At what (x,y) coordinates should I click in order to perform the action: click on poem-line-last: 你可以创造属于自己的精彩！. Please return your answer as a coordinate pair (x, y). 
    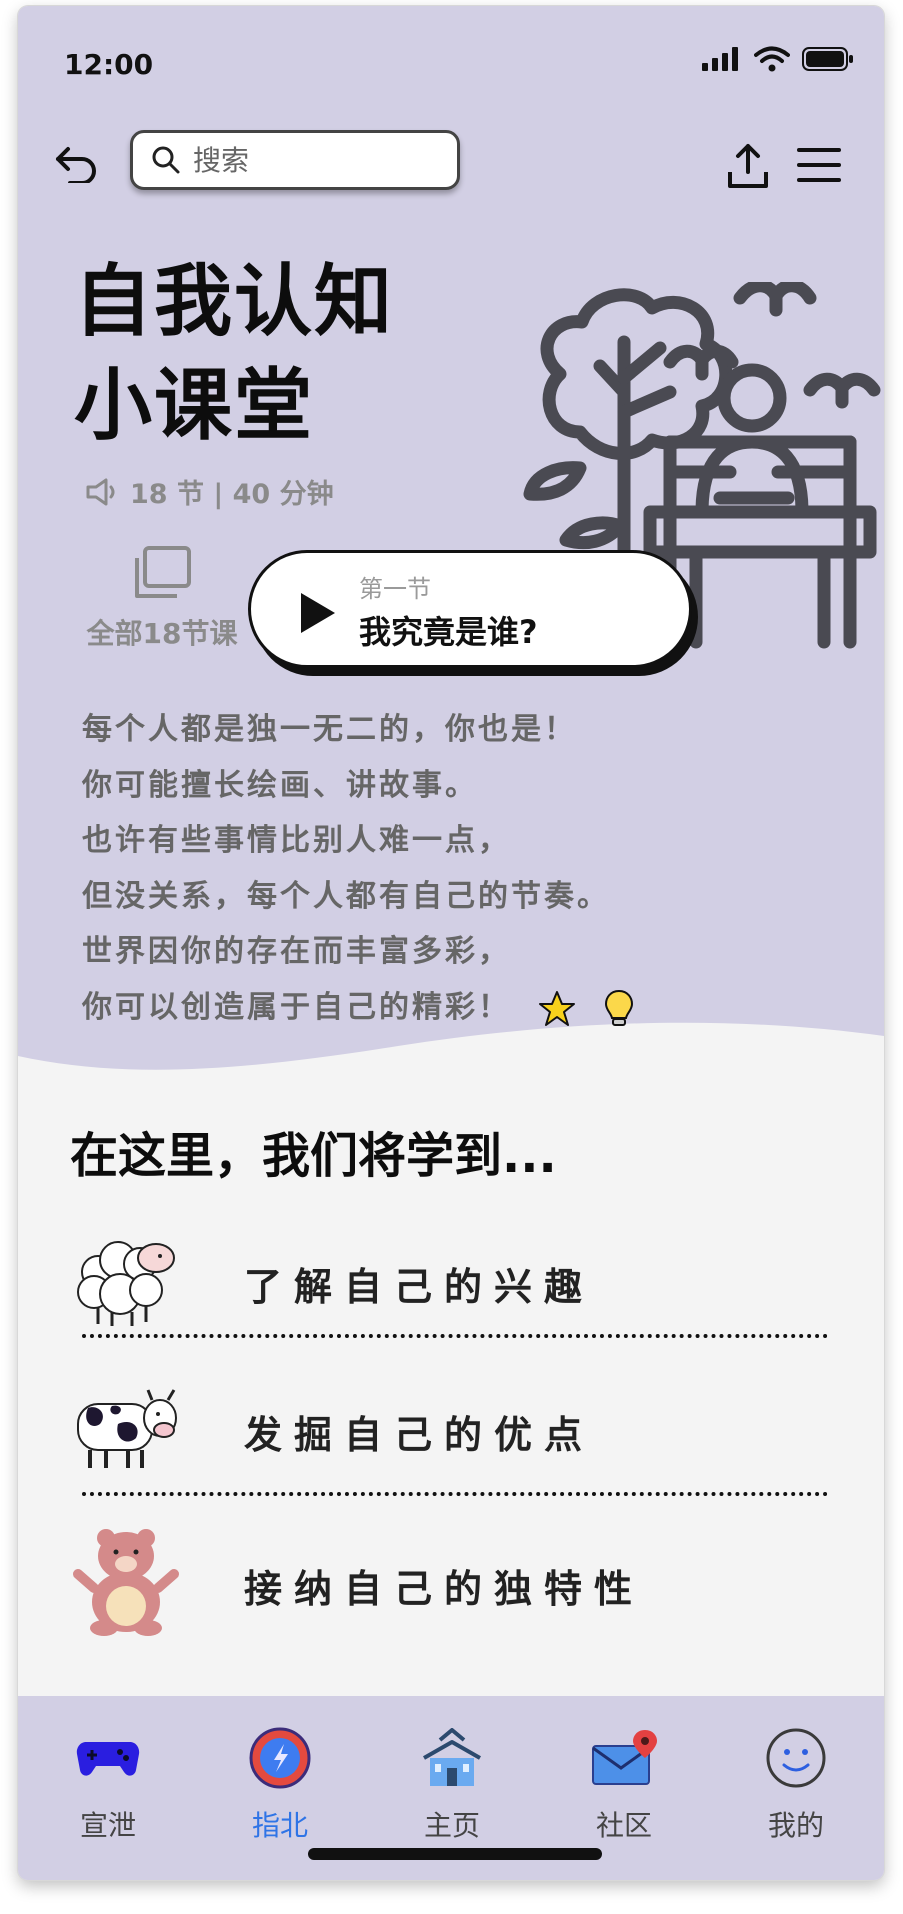
    Looking at the image, I should click on (358, 1008).